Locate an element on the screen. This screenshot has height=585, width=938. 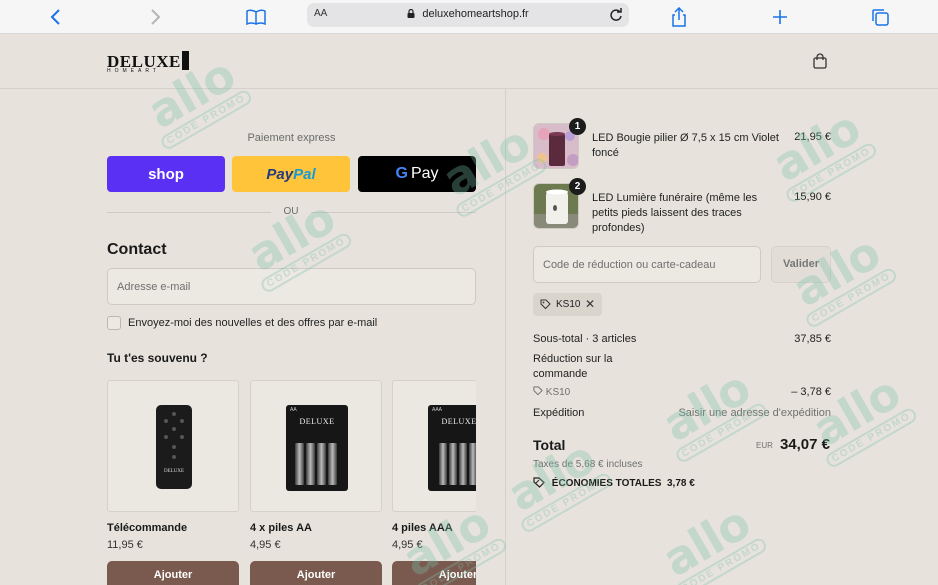
share-icon is located at coordinates (679, 17).